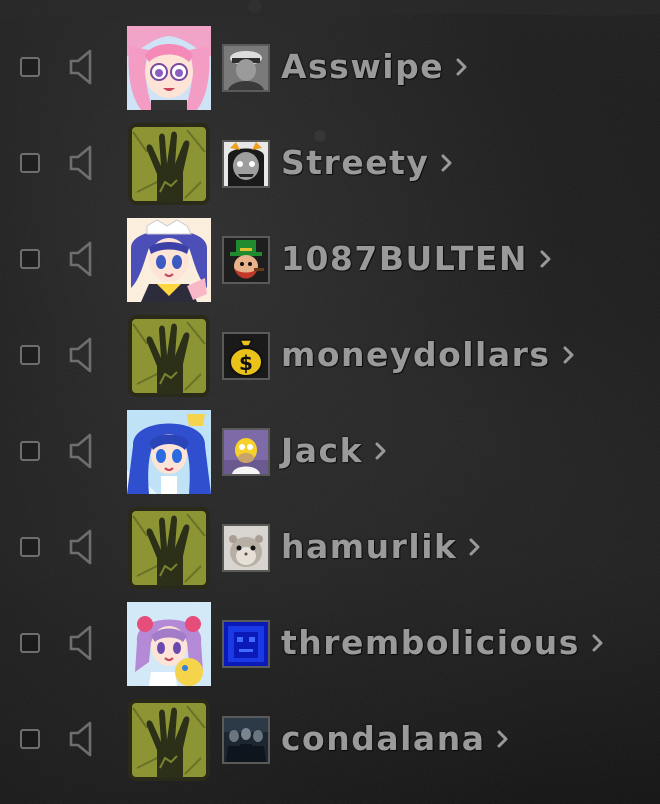  I want to click on anime-pink-hair-avatar, so click(169, 68).